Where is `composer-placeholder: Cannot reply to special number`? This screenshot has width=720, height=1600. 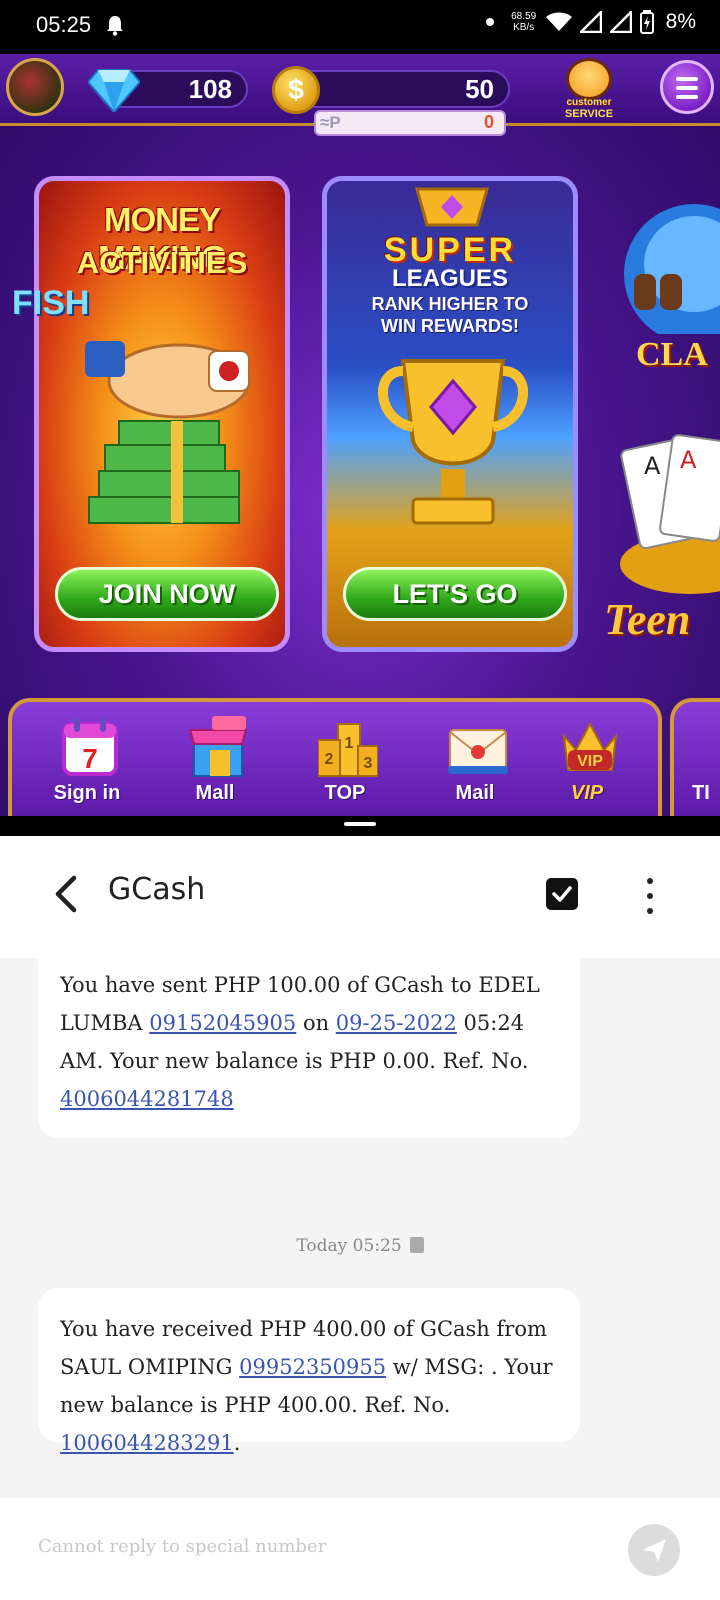
composer-placeholder: Cannot reply to special number is located at coordinates (182, 1546).